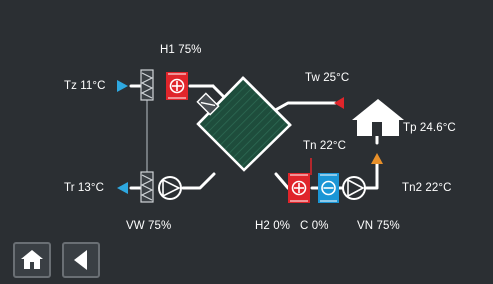 The width and height of the screenshot is (493, 284). Describe the element at coordinates (177, 86) in the screenshot. I see `heater-h1-icon` at that location.